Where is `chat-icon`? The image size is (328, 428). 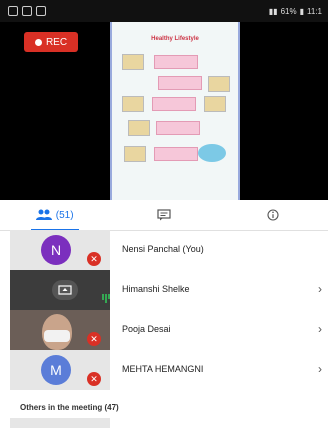 chat-icon is located at coordinates (164, 215).